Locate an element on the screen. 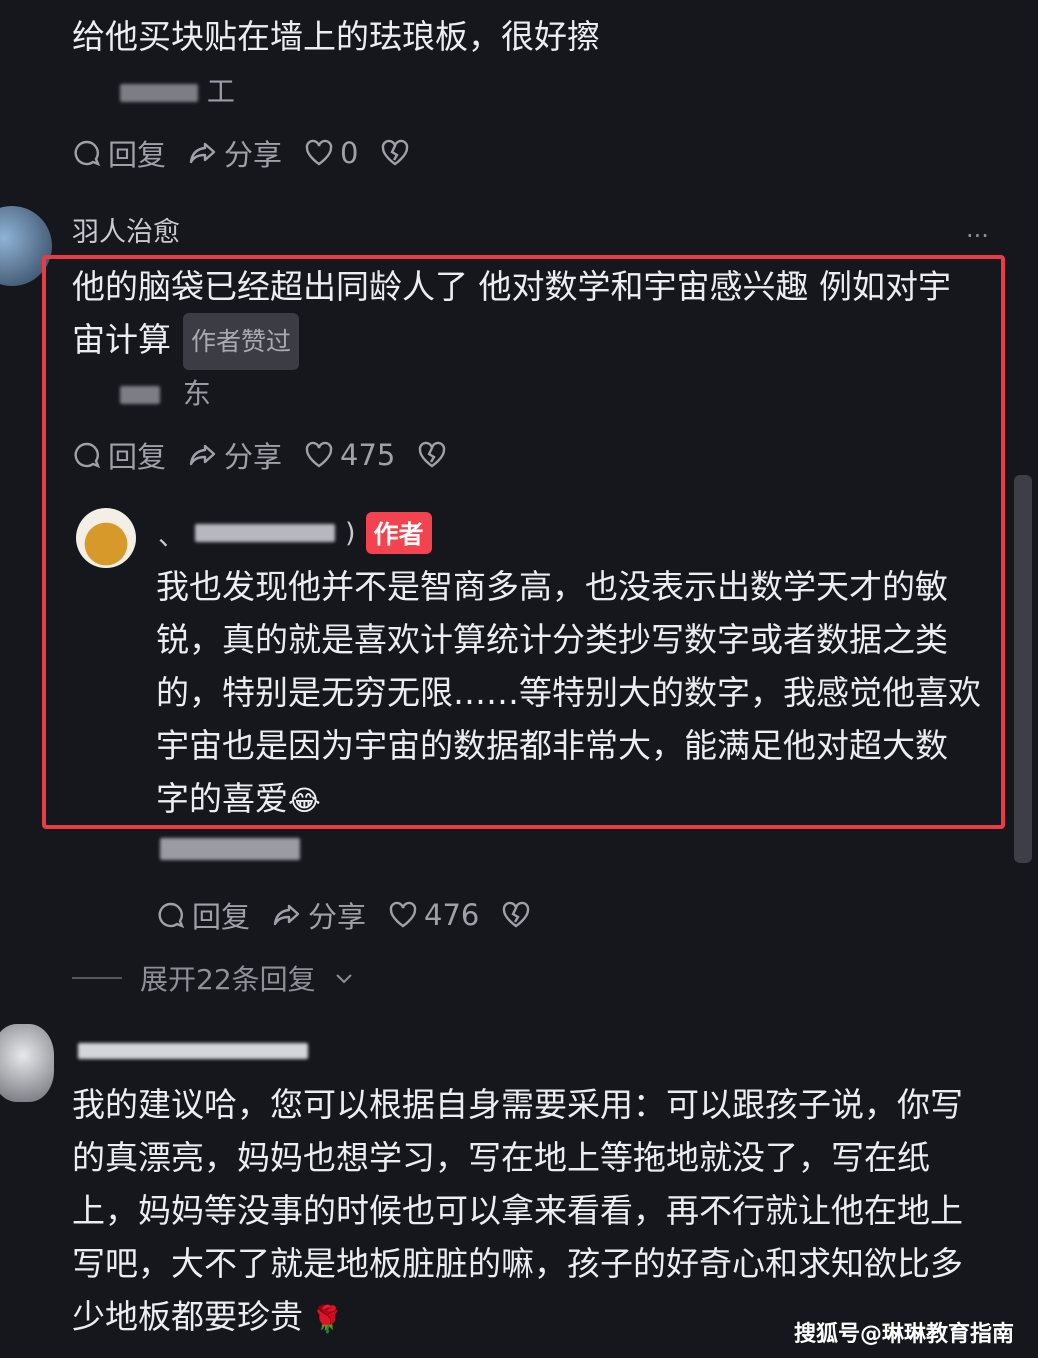  comment-1-text: 给他买块贴在墙上的珐琅板，很好擦 is located at coordinates (336, 36).